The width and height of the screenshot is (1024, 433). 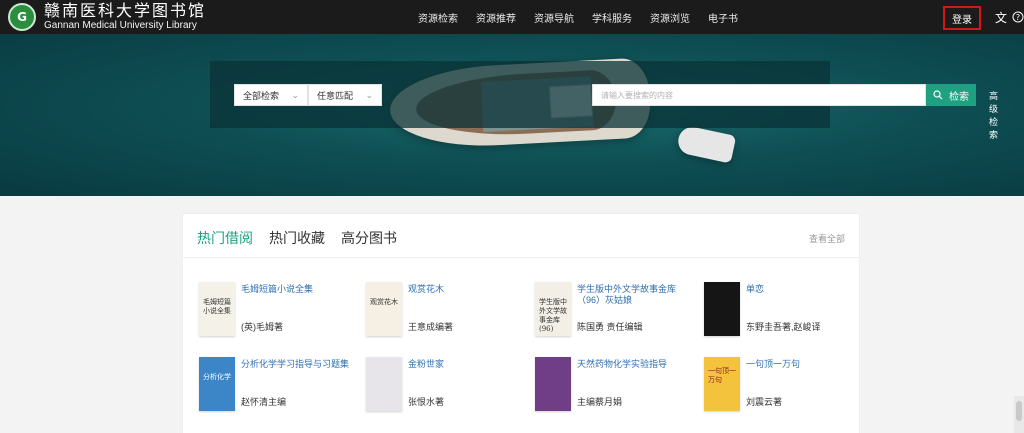 I want to click on book-card: 天然药物化学实验指导 主编蔡月娟, so click(x=615, y=387).